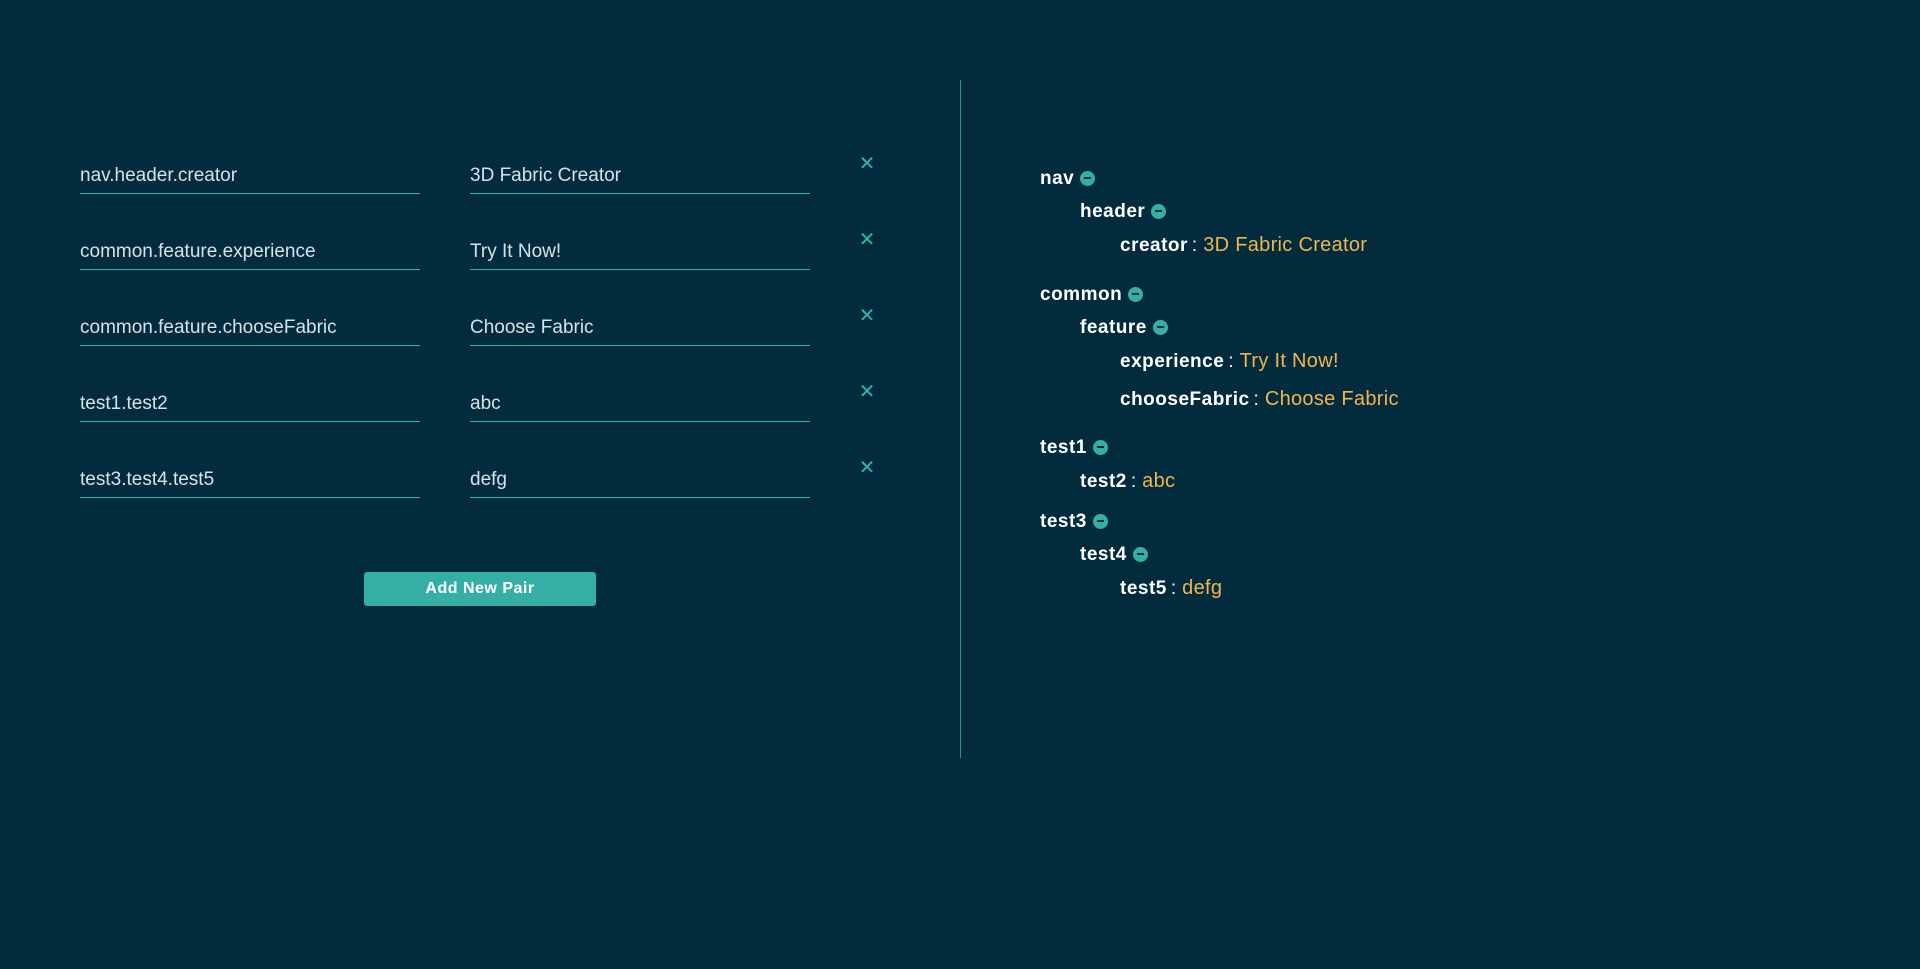  I want to click on tree-leaf-creator: creator:3D Fabric Creator, so click(1480, 259).